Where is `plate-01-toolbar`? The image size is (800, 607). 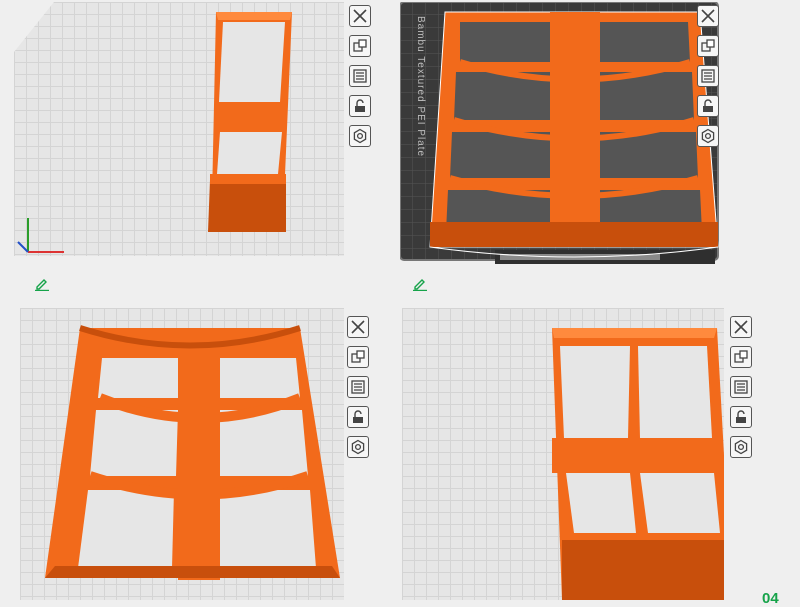
plate-01-toolbar is located at coordinates (361, 80).